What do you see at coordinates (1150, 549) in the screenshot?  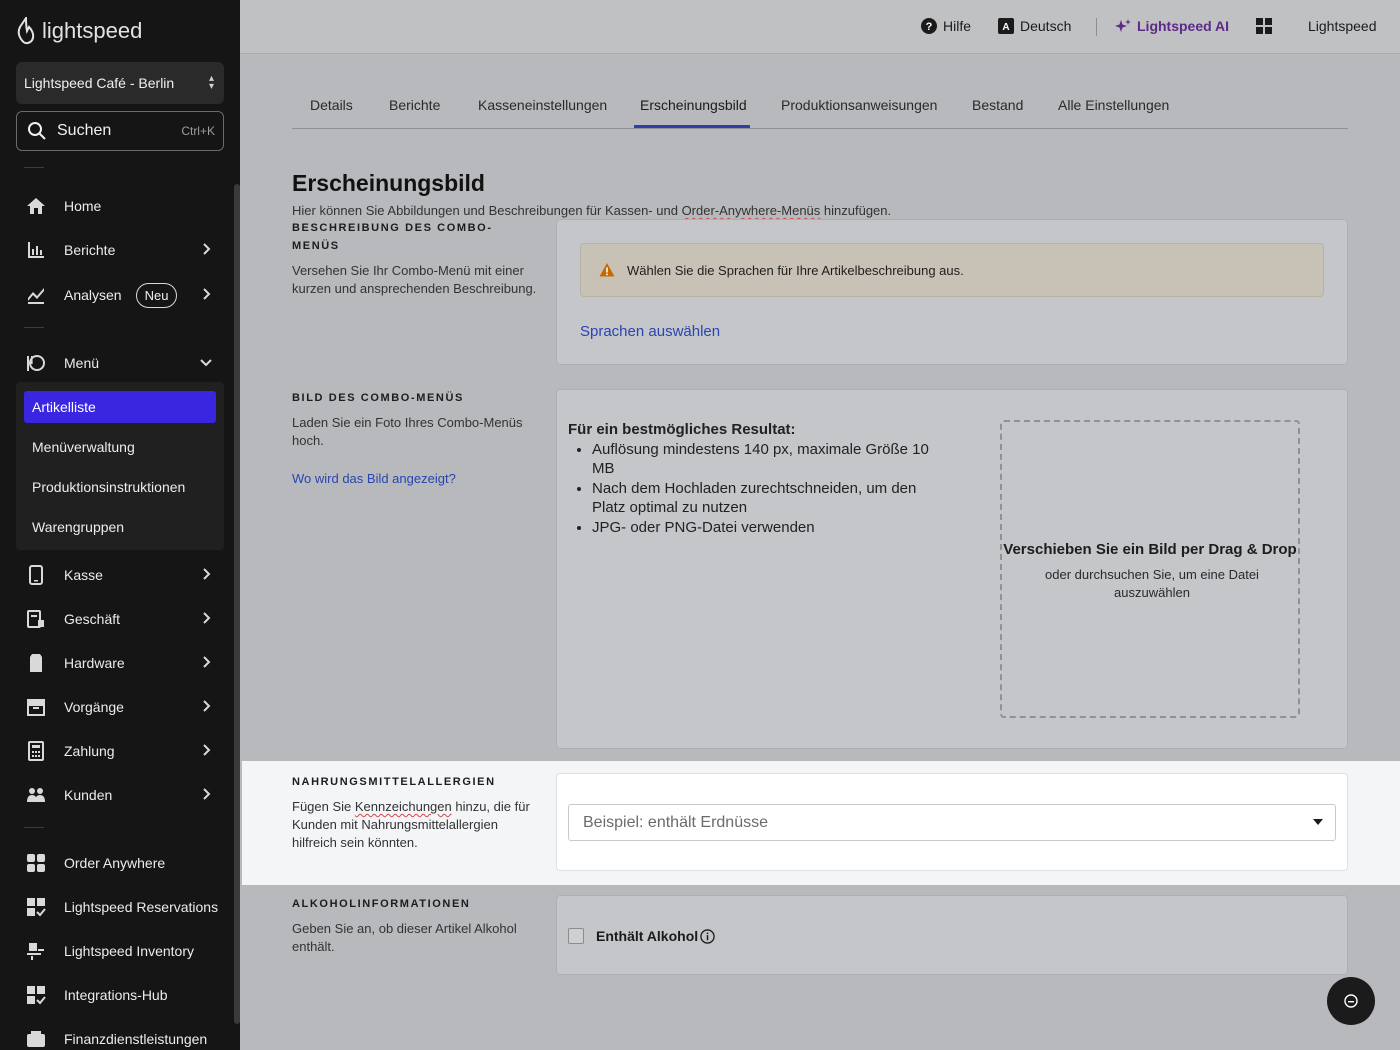 I see `dropzone-title: Verschieben Sie ein Bild per Drag & Drop` at bounding box center [1150, 549].